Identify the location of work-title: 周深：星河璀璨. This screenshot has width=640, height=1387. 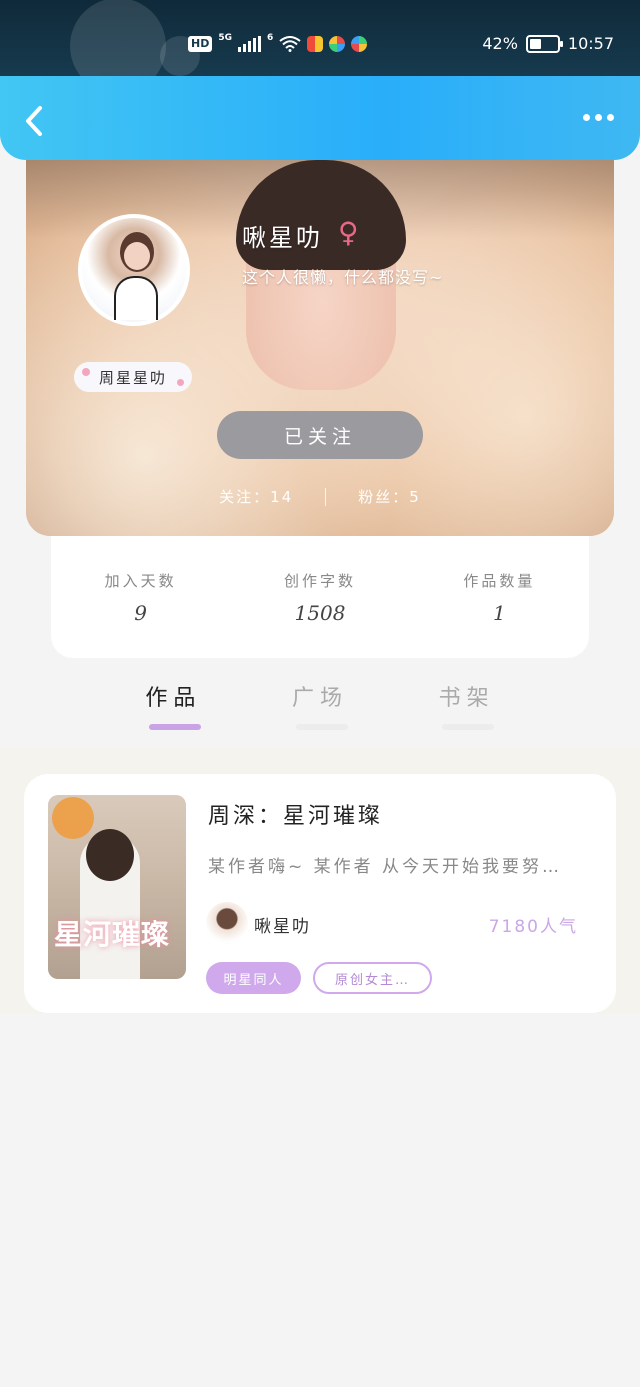
(295, 814).